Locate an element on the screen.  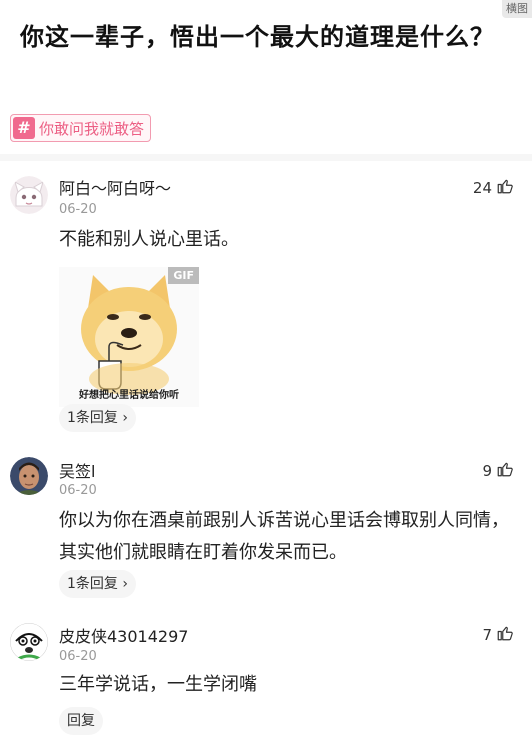
comment-text: 三年学说话，一生学闭嘴 is located at coordinates (158, 684).